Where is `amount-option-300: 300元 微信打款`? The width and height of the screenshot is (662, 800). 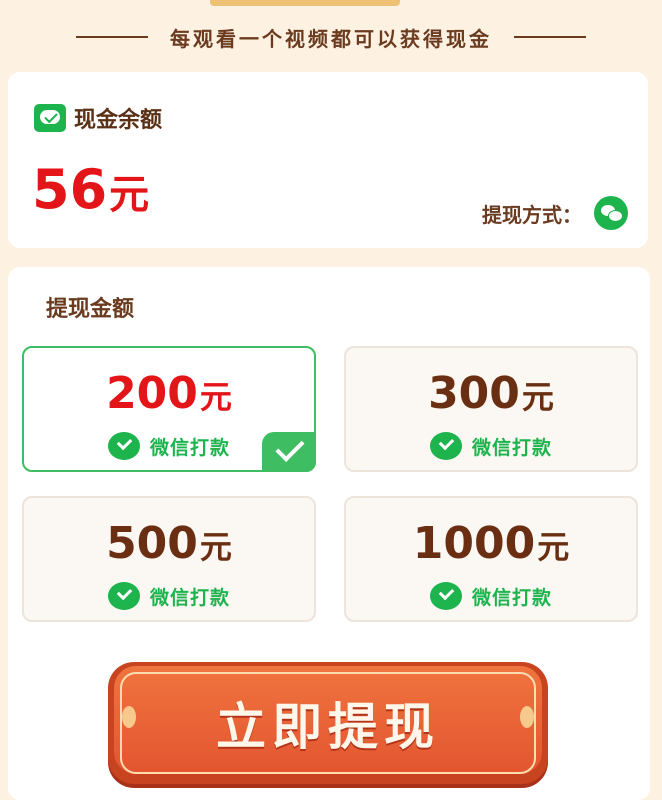 amount-option-300: 300元 微信打款 is located at coordinates (491, 409).